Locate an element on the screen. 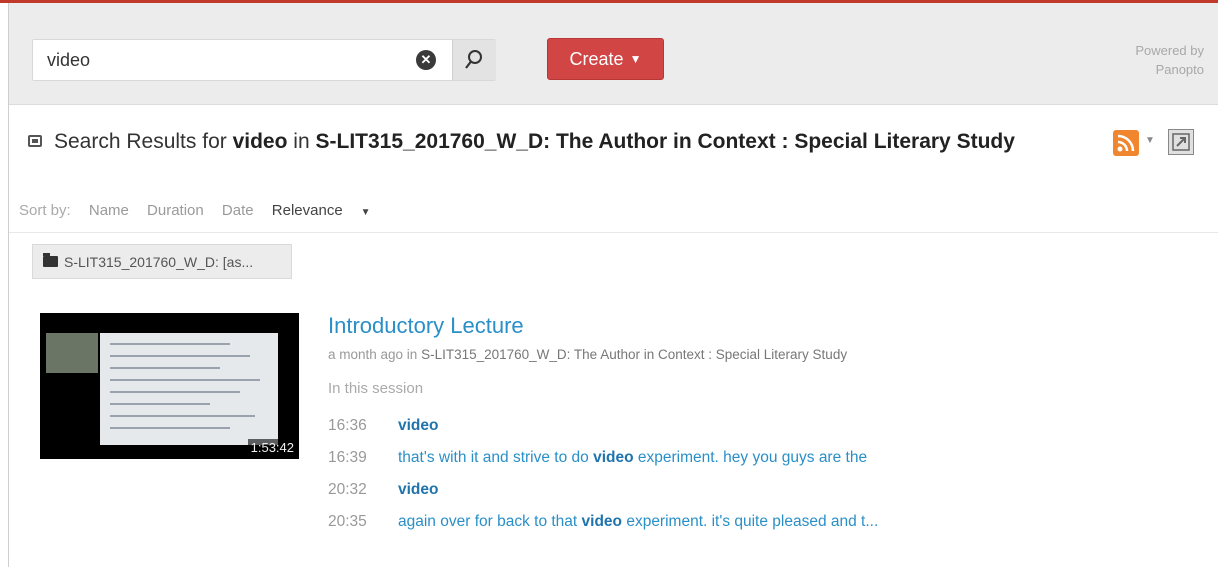 This screenshot has width=1218, height=567. search-input is located at coordinates (227, 60).